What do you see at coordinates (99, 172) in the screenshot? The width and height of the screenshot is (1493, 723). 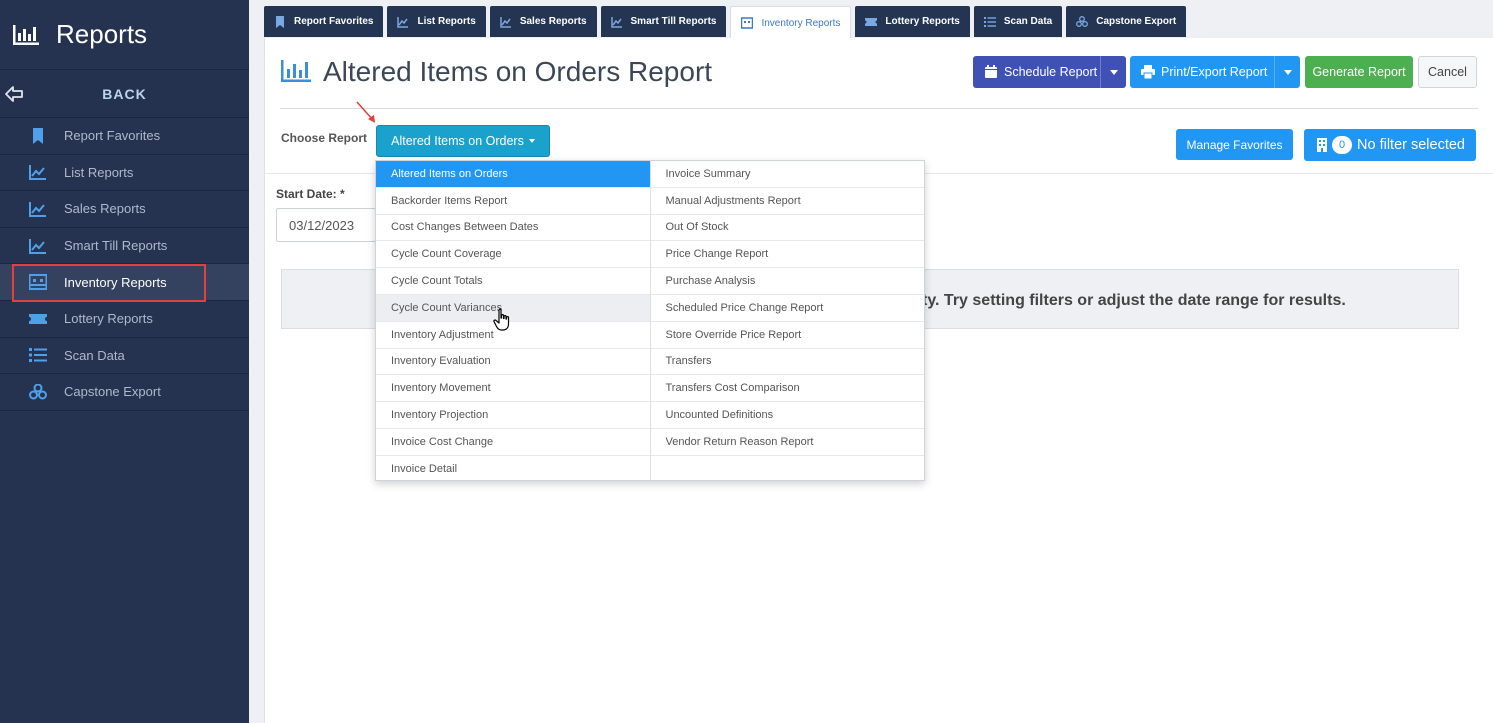 I see `sidebar-item-label: List Reports` at bounding box center [99, 172].